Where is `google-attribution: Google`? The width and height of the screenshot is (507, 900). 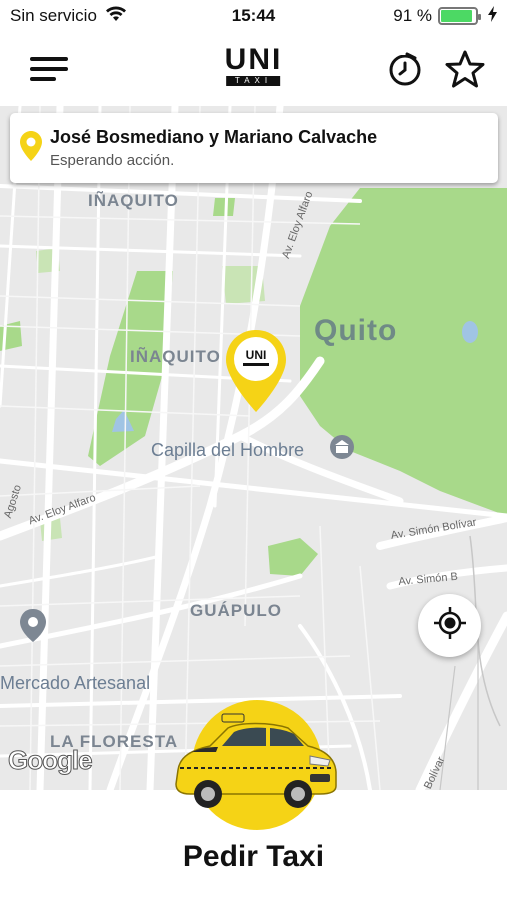 google-attribution: Google is located at coordinates (51, 760).